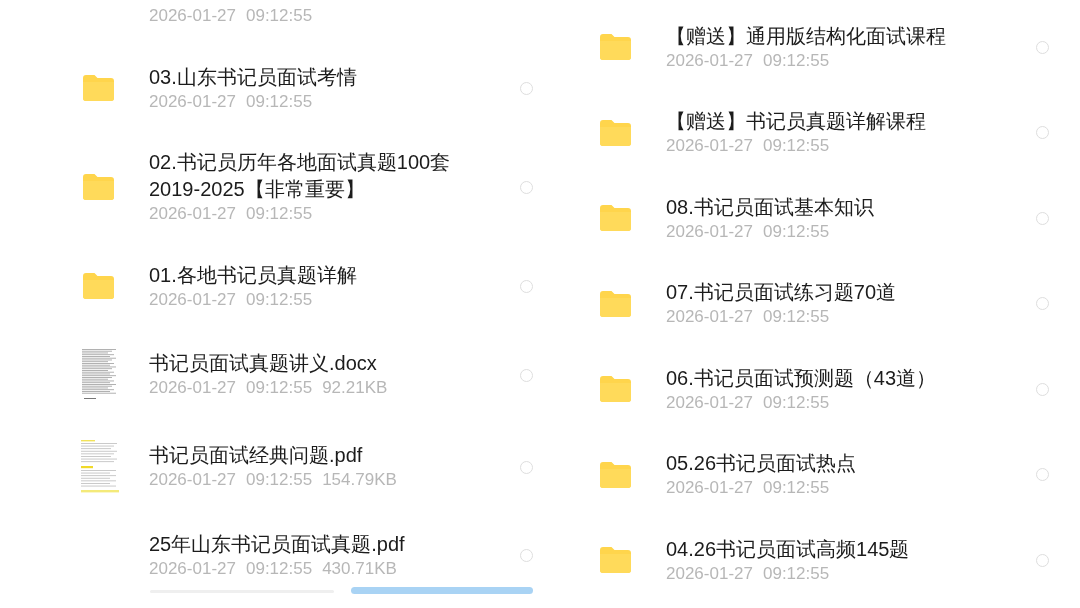 The width and height of the screenshot is (1080, 608). What do you see at coordinates (256, 456) in the screenshot?
I see `file-name: 书记员面试经典问题.pdf` at bounding box center [256, 456].